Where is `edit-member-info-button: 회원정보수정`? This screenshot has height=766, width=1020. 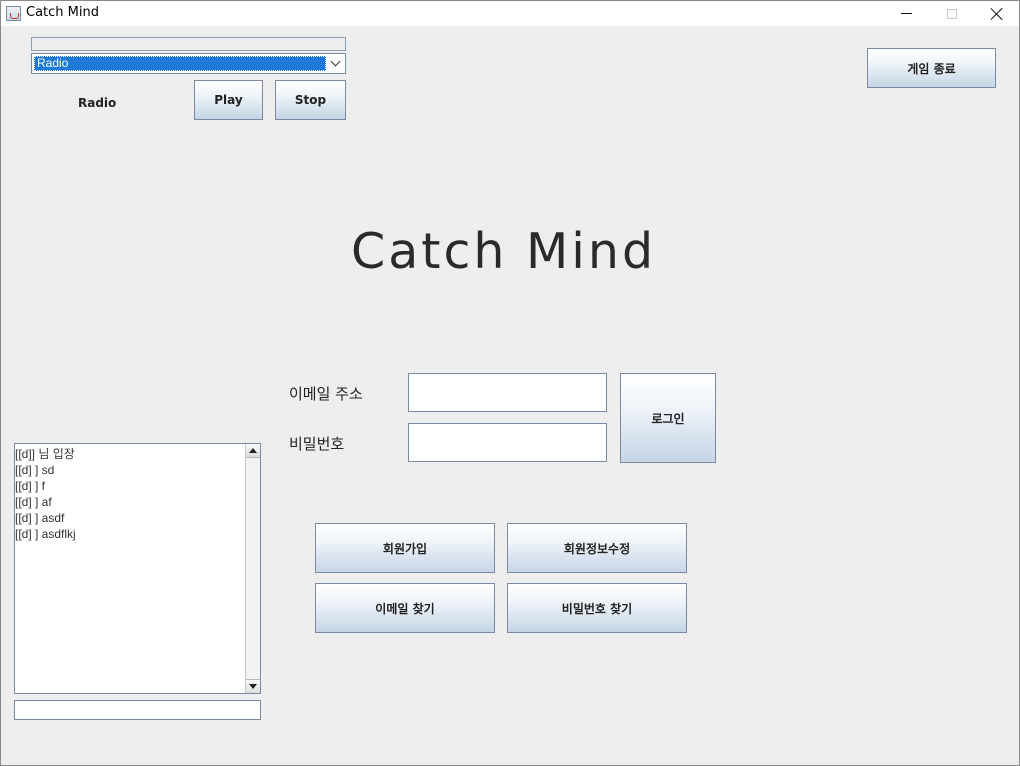 edit-member-info-button: 회원정보수정 is located at coordinates (597, 548).